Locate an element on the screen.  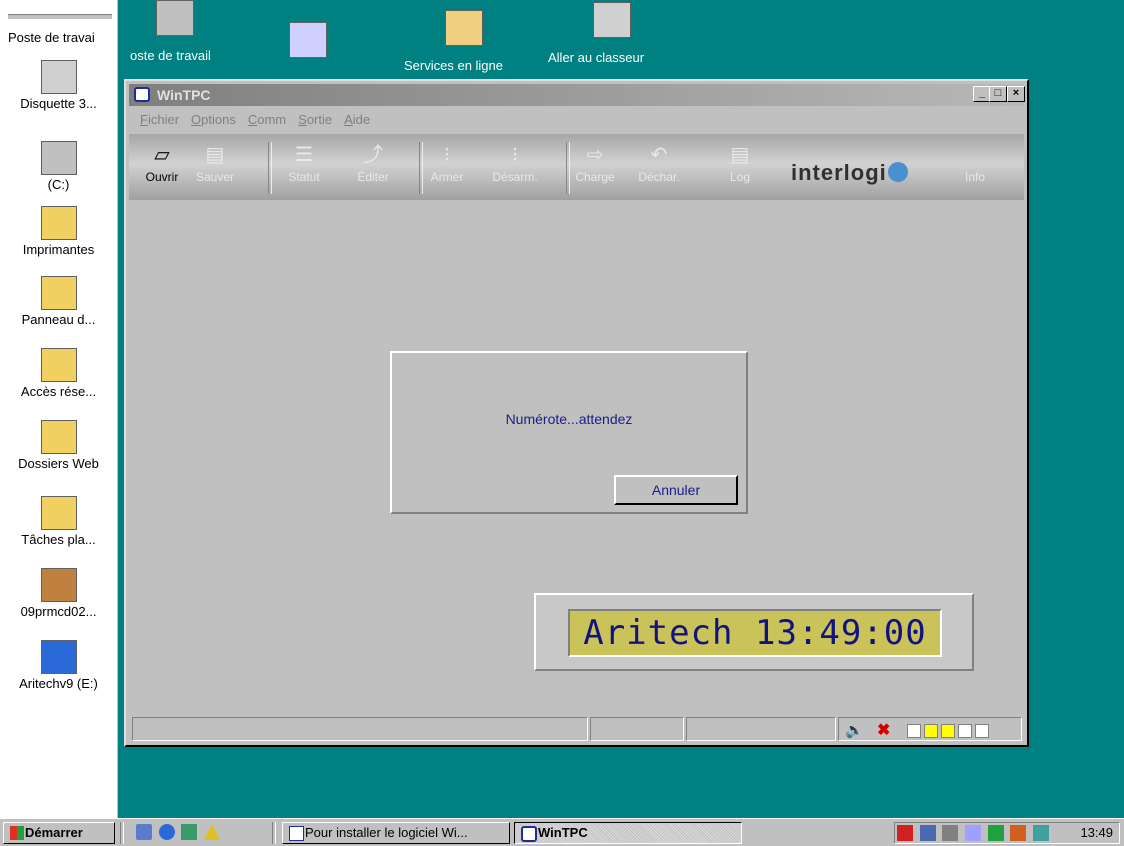
toolbar-button-info: Info is located at coordinates (975, 177).